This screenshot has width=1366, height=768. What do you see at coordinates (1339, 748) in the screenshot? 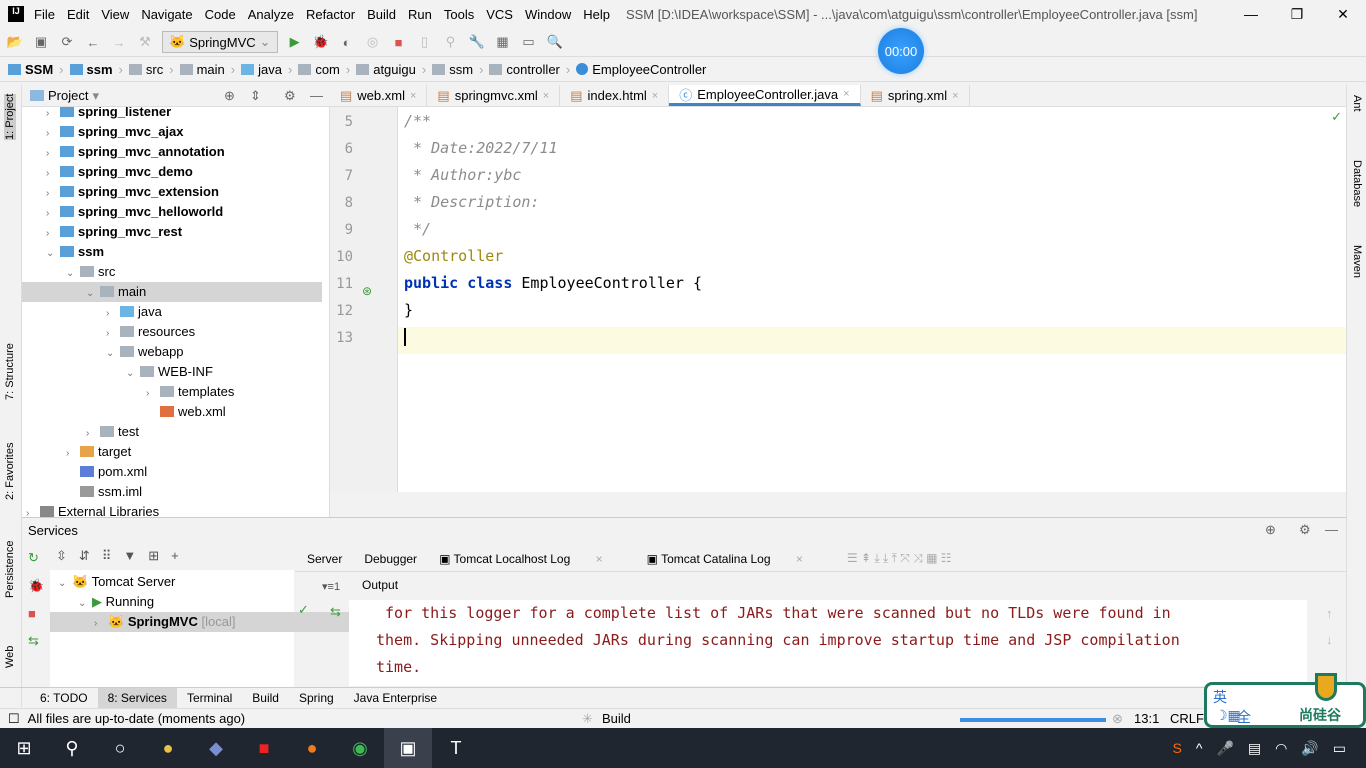
I see `notification-icon: ▭` at bounding box center [1339, 748].